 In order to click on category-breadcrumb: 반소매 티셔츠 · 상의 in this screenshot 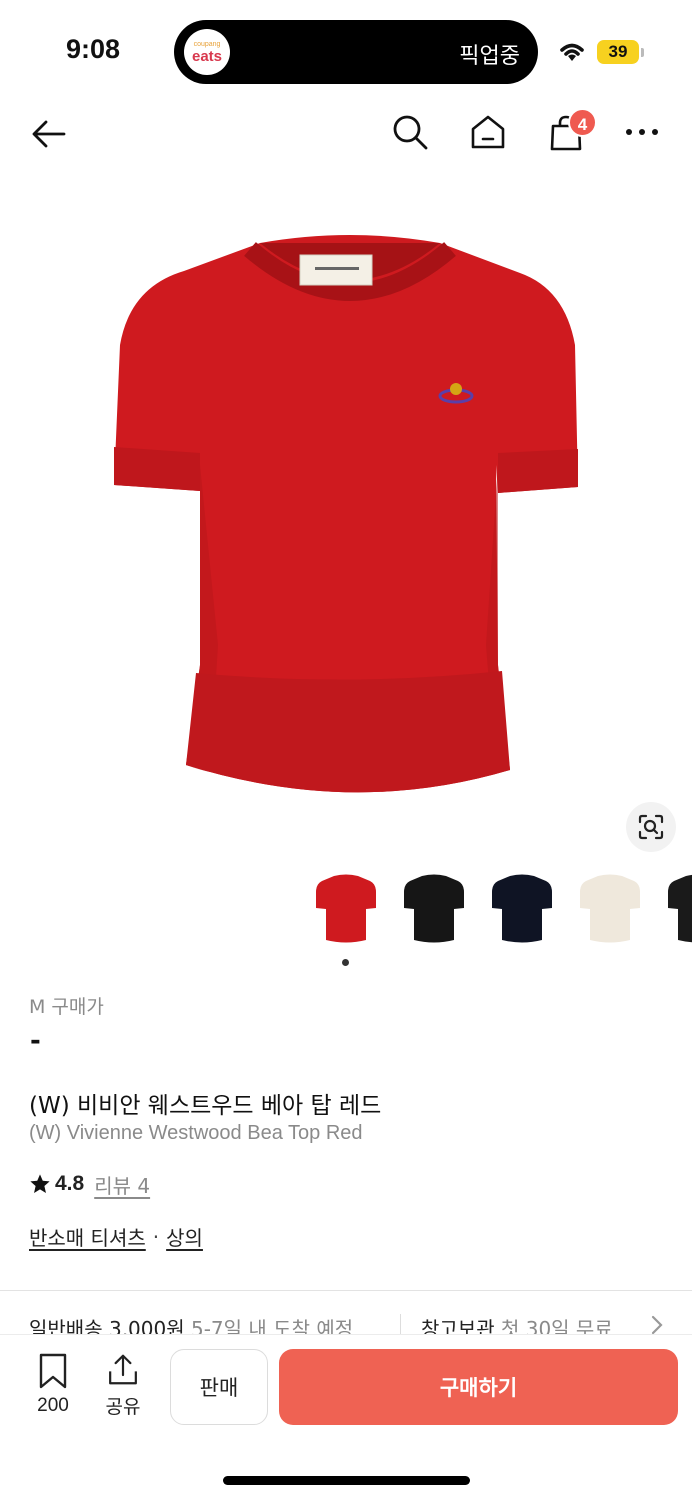, I will do `click(116, 1236)`.